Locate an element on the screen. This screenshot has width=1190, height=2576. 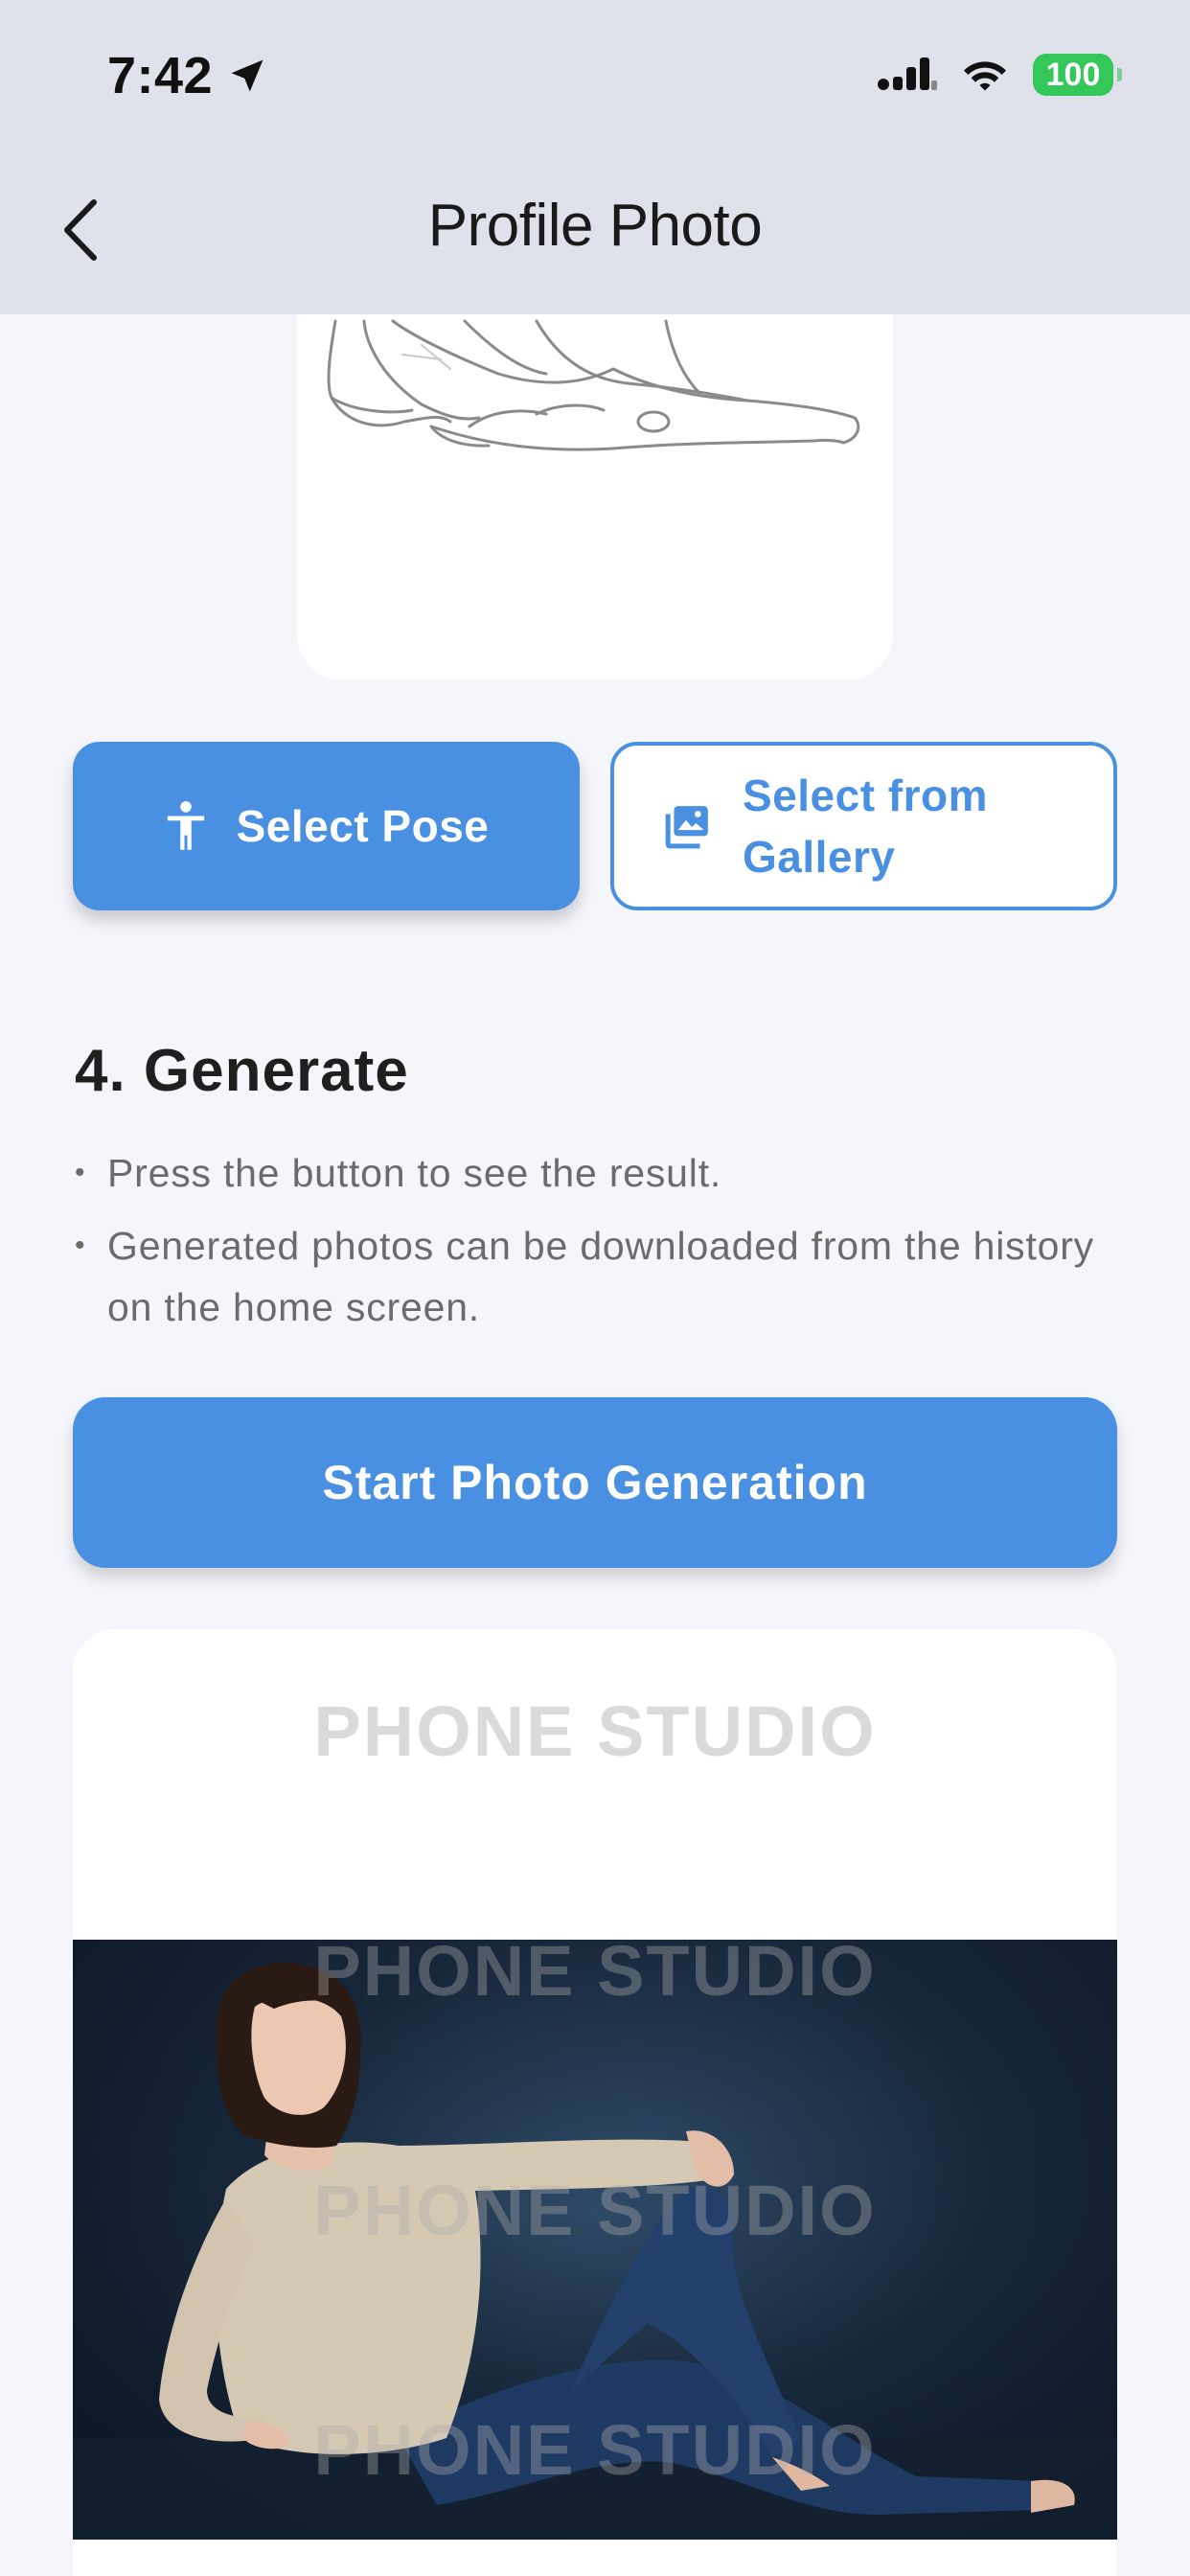
result-card-footer is located at coordinates (595, 2558).